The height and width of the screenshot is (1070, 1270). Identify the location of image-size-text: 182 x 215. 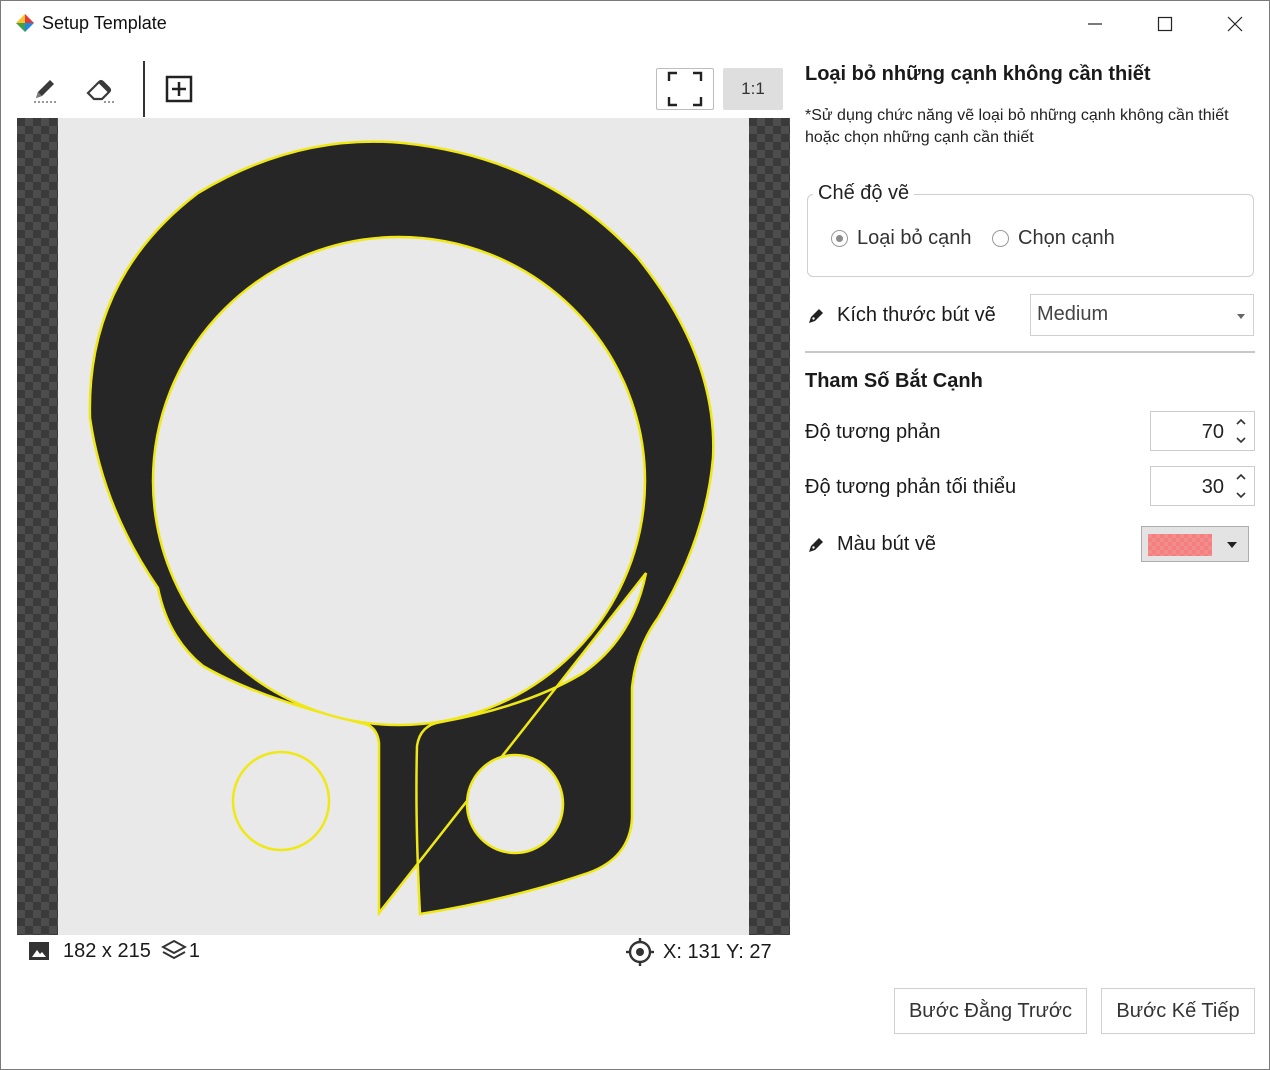
(107, 950).